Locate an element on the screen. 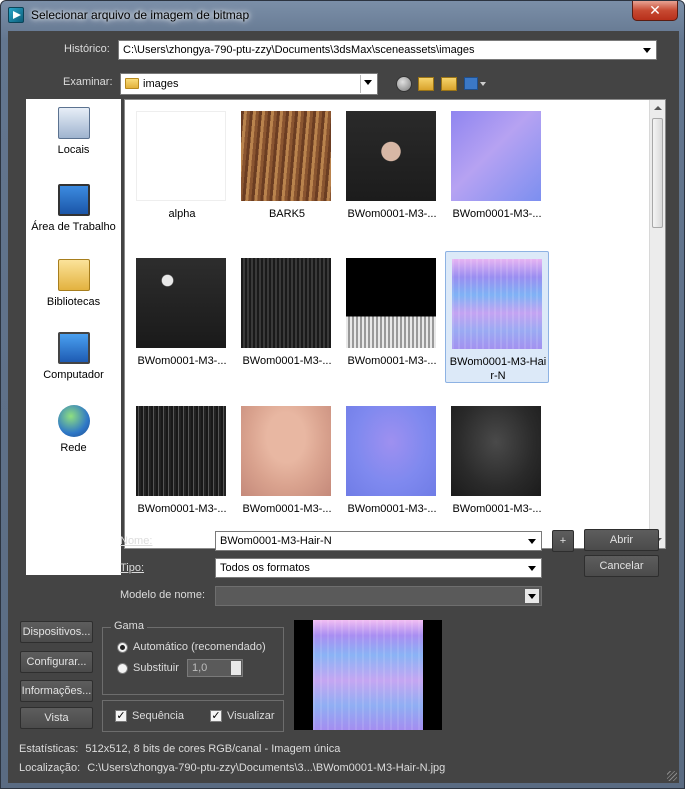  place-computer: Computador is located at coordinates (73, 357).